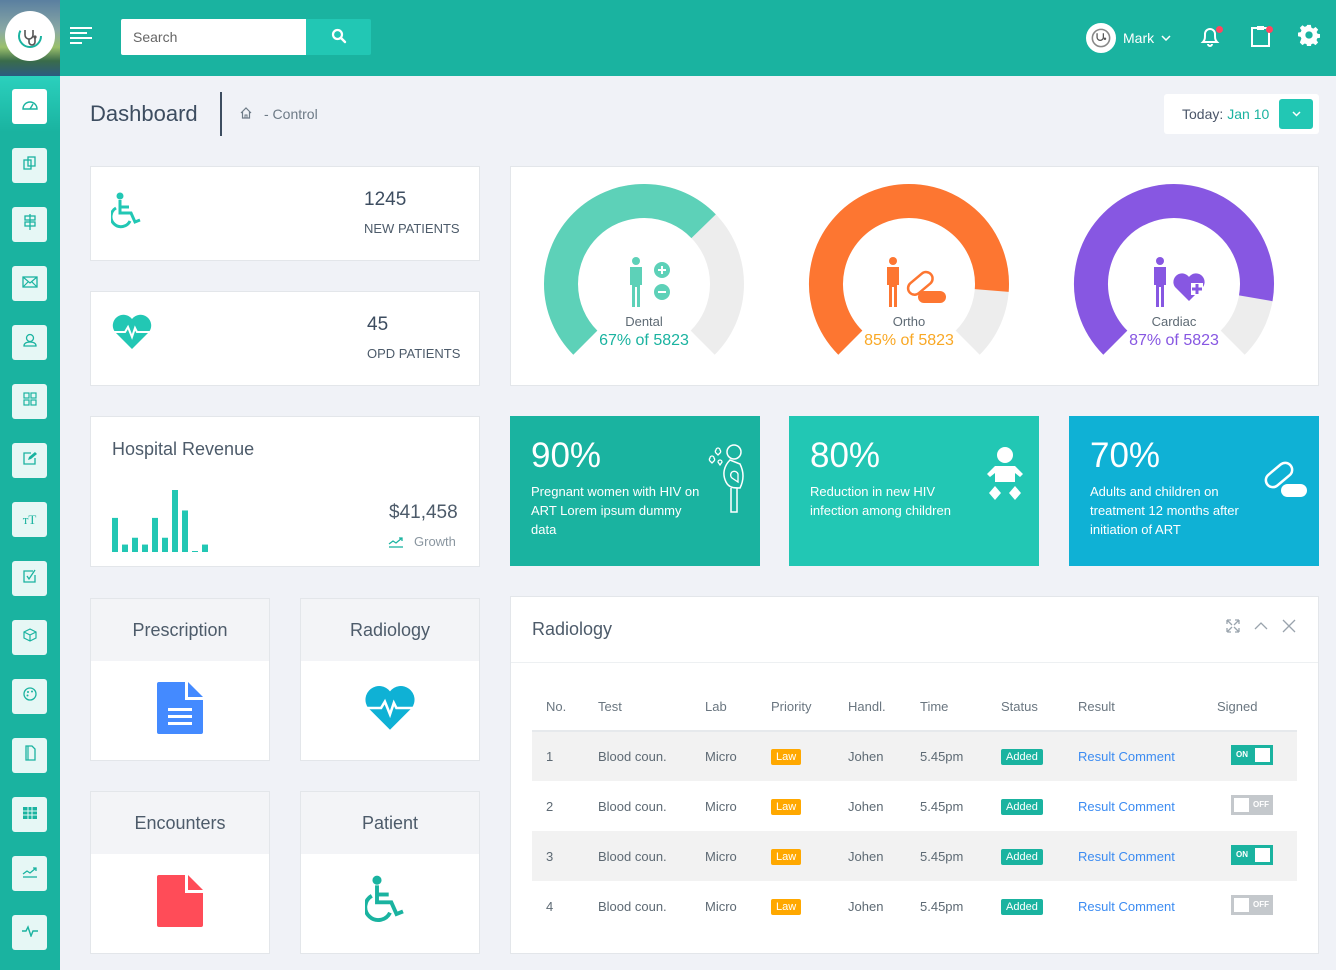  Describe the element at coordinates (390, 872) in the screenshot. I see `tile-patient: Patient` at that location.